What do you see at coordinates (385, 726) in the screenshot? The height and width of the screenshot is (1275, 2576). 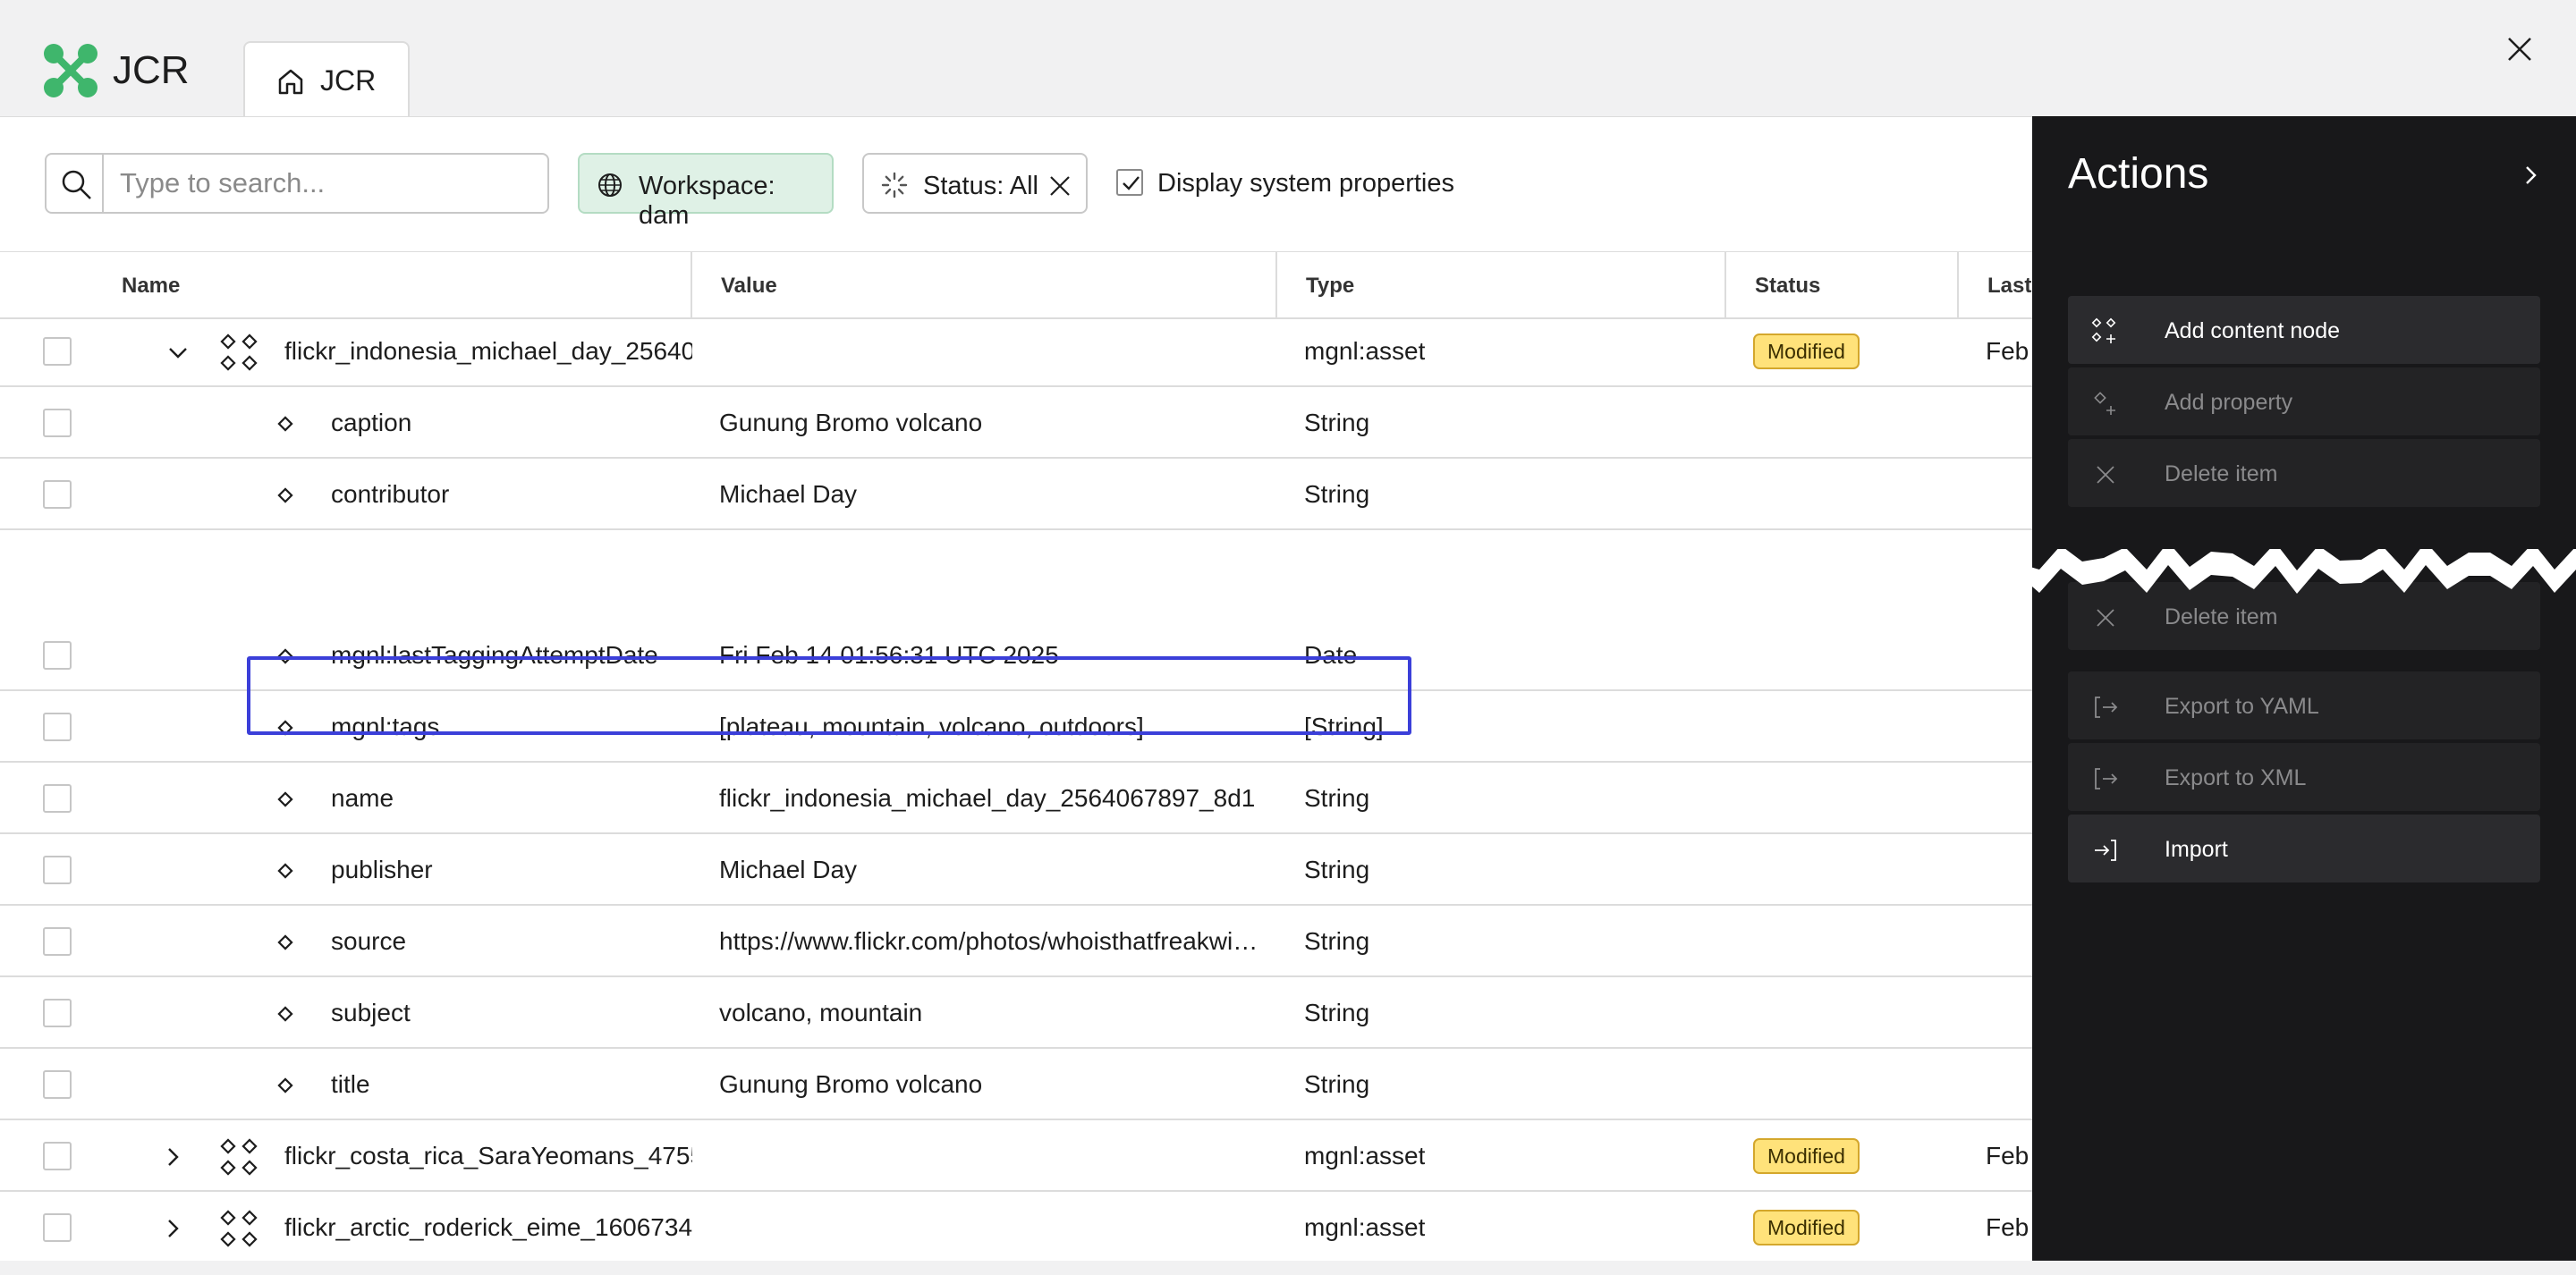 I see `row-name: mgnl:tags` at bounding box center [385, 726].